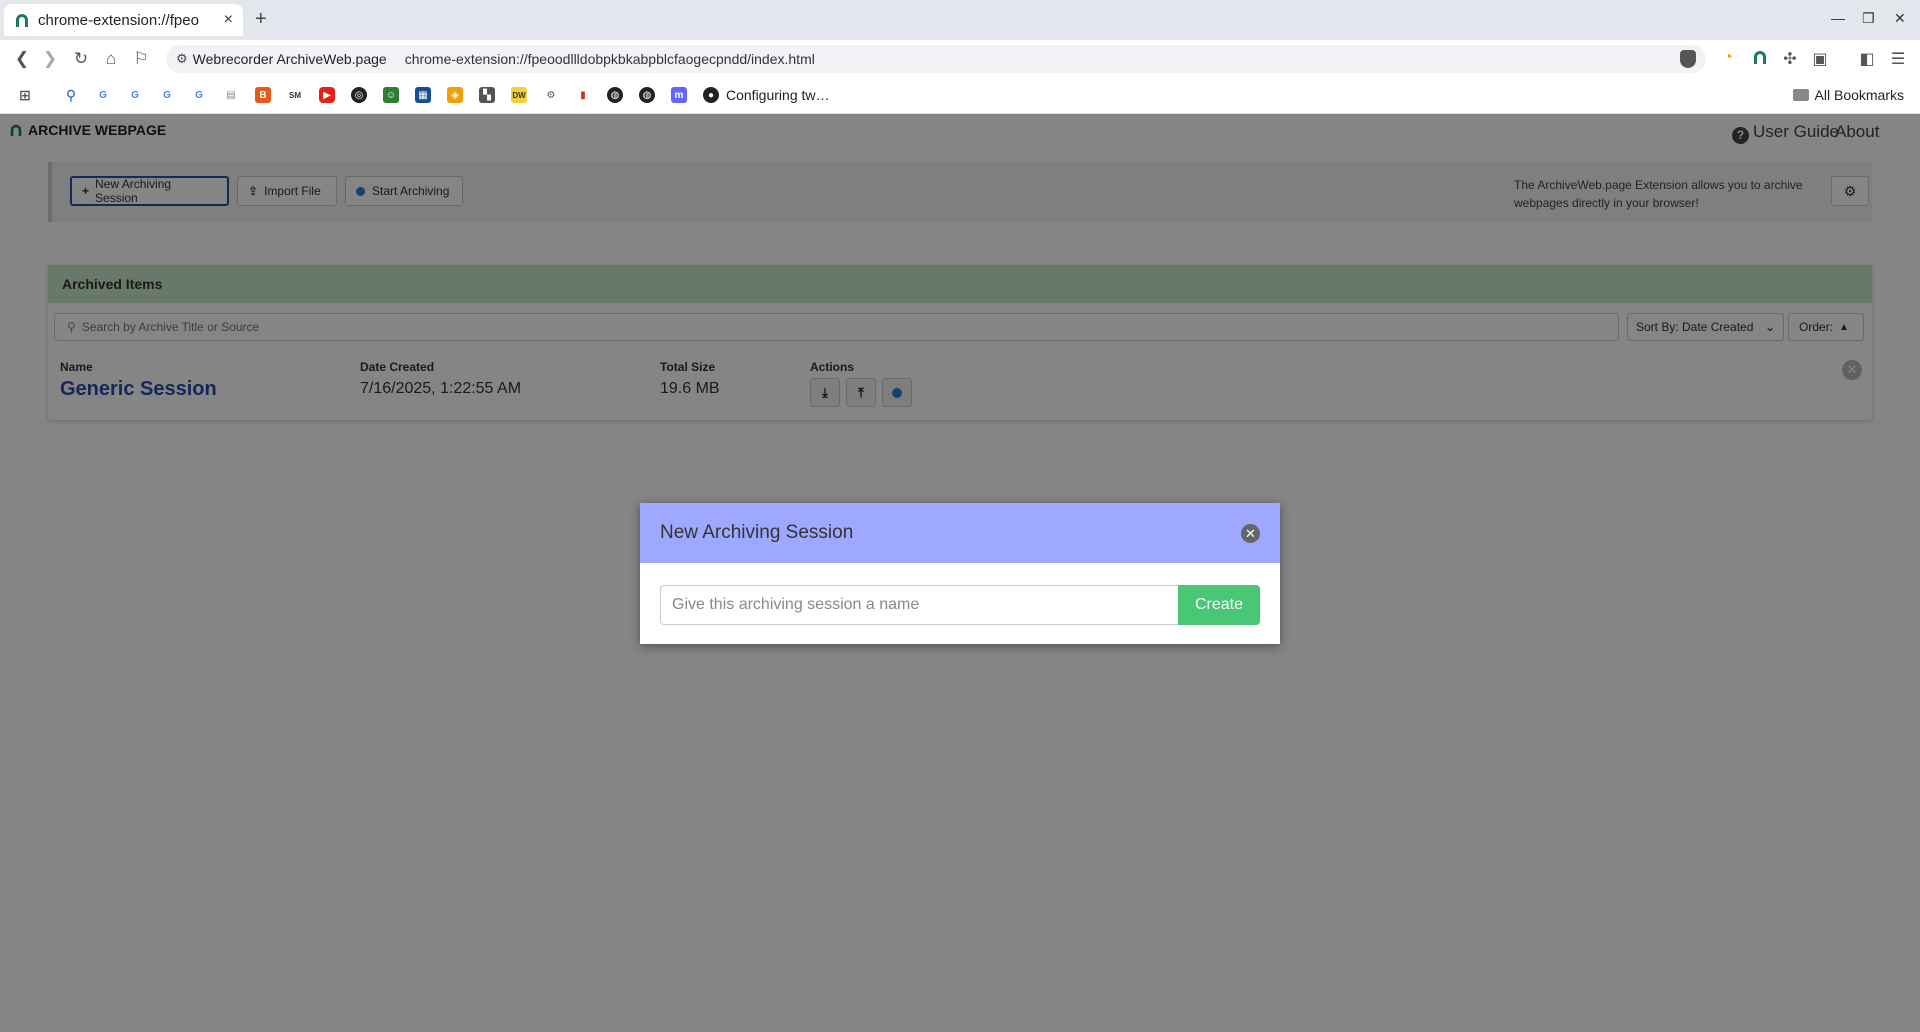 The width and height of the screenshot is (1920, 1032). Describe the element at coordinates (960, 20) in the screenshot. I see `tab-strip: chrome-extension://fpeo × + — ❐ ✕` at that location.